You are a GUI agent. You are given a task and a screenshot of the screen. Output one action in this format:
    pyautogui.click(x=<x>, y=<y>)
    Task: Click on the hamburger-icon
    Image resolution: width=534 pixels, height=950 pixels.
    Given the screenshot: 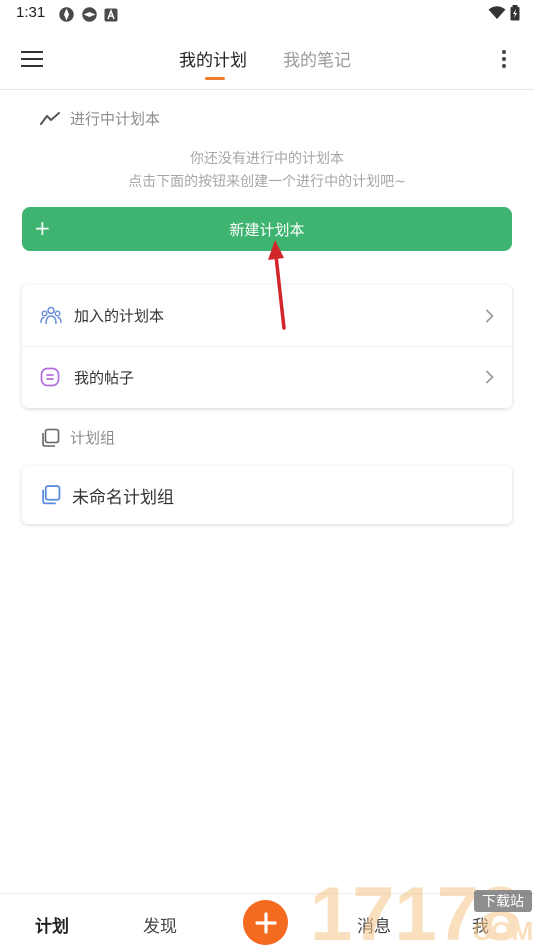 What is the action you would take?
    pyautogui.click(x=32, y=59)
    